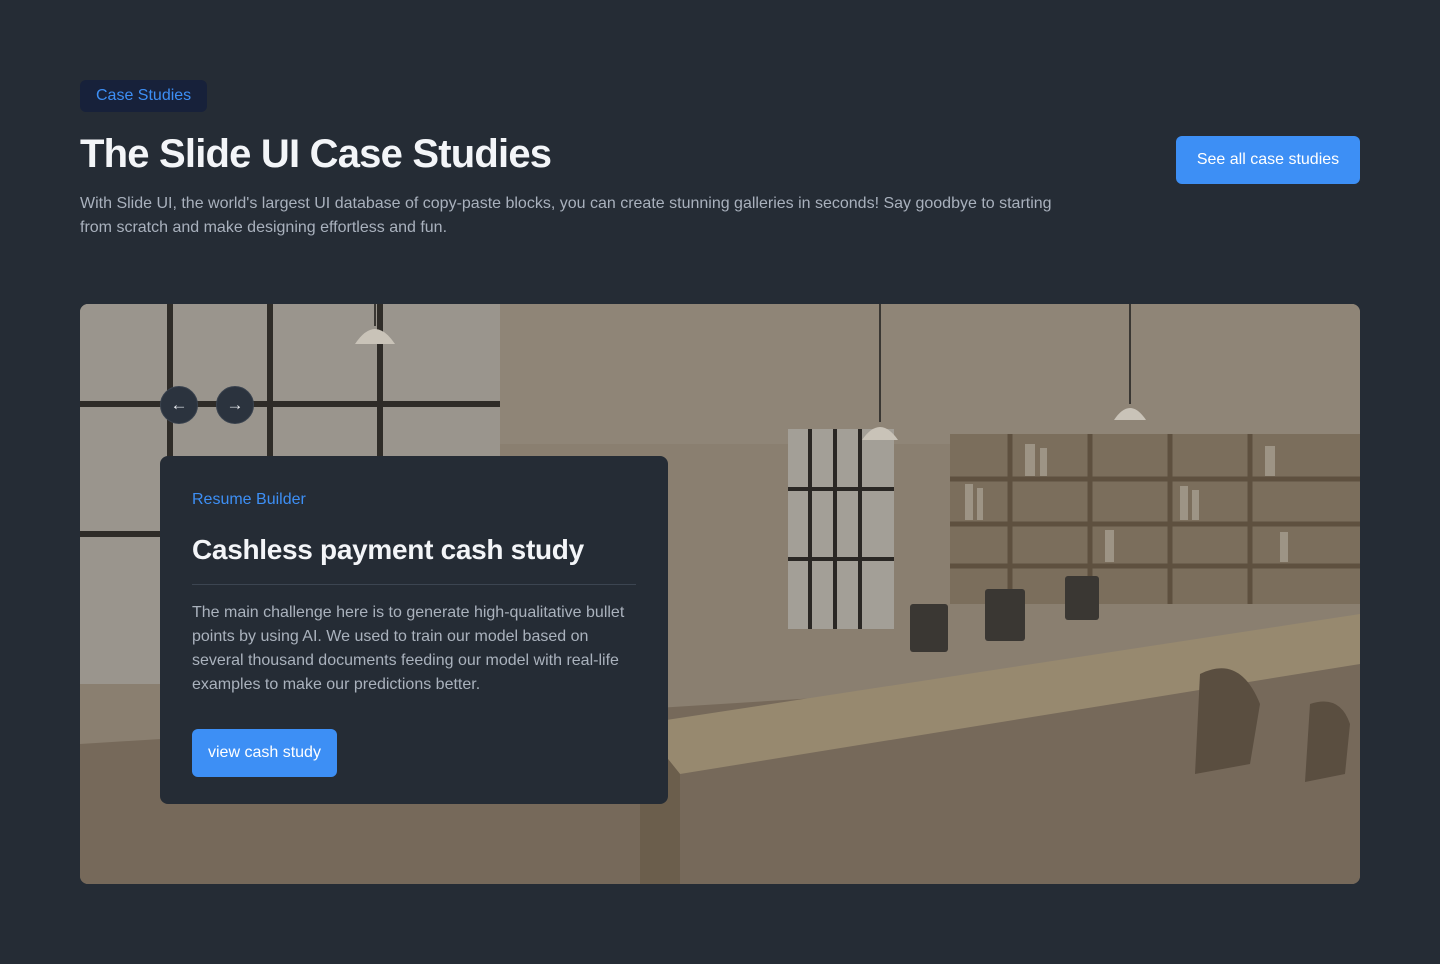 Image resolution: width=1440 pixels, height=964 pixels. I want to click on card-title: Cashless payment cash study, so click(388, 549).